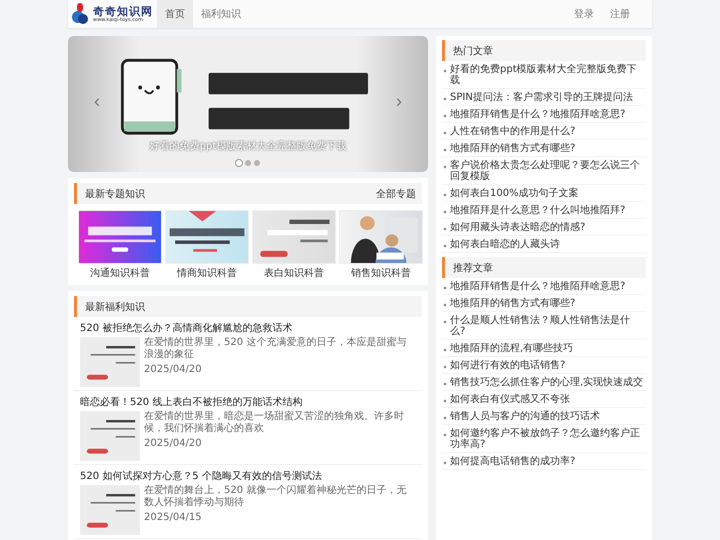 Image resolution: width=720 pixels, height=540 pixels. Describe the element at coordinates (544, 171) in the screenshot. I see `article-link: 客户说价格太贵怎么处理呢？要怎么说三个回复模版` at that location.